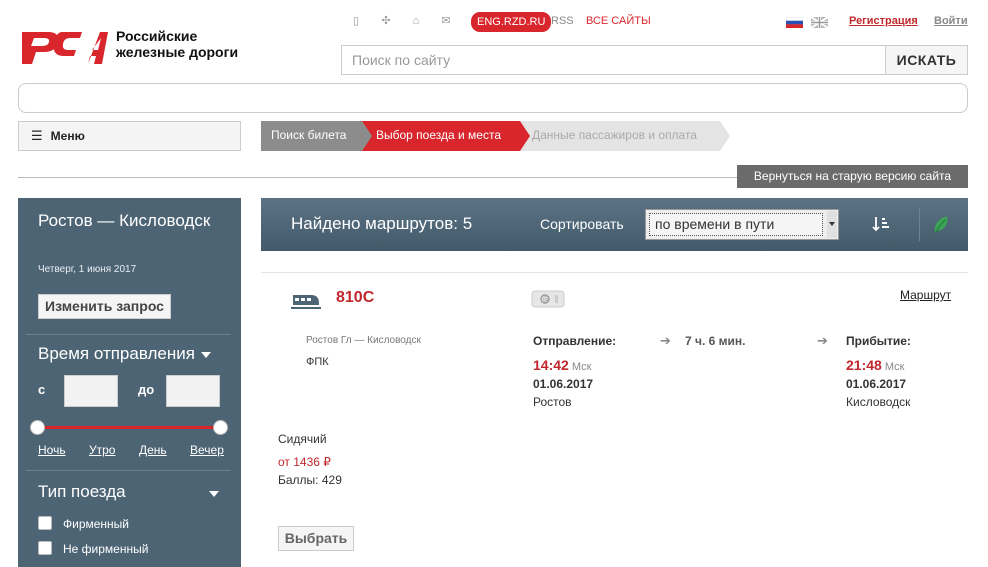 The width and height of the screenshot is (988, 567). What do you see at coordinates (124, 220) in the screenshot?
I see `route-title: Ростов — Кисловодск` at bounding box center [124, 220].